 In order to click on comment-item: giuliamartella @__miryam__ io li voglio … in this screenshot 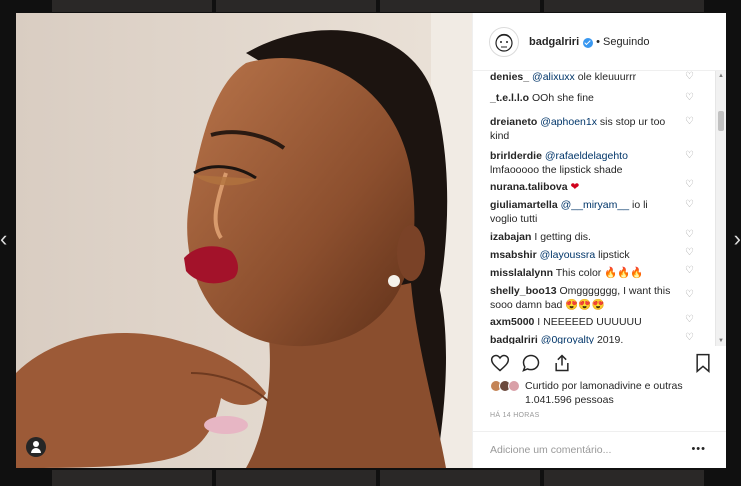, I will do `click(575, 212)`.